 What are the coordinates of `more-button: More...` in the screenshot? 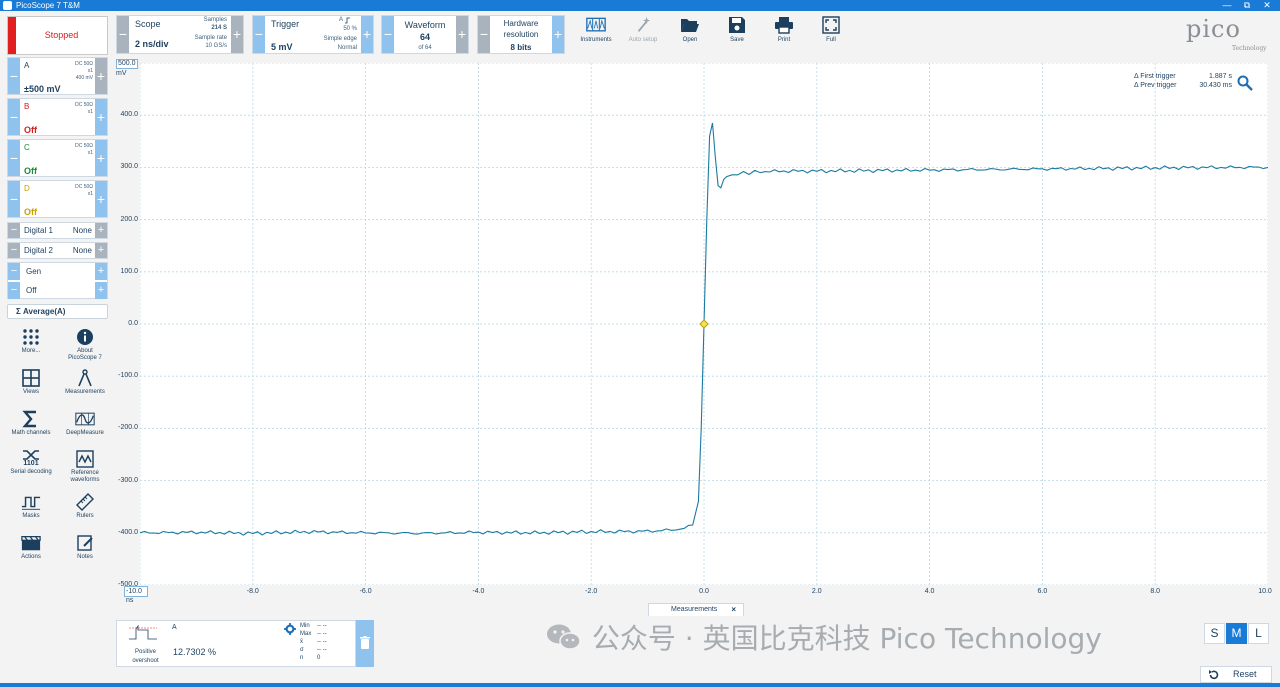 It's located at (31, 341).